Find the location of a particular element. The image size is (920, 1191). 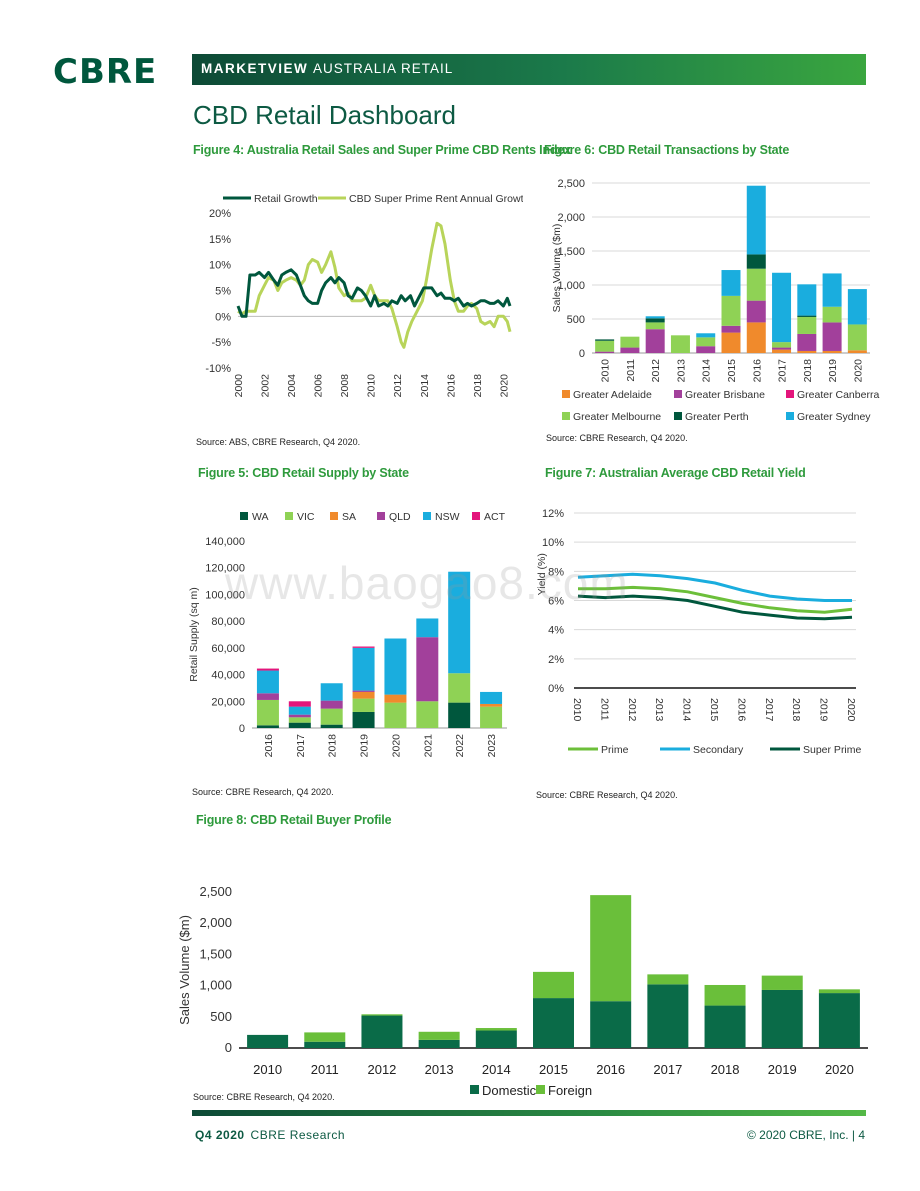

fig4-ytick-label: 10% is located at coordinates (220, 266).